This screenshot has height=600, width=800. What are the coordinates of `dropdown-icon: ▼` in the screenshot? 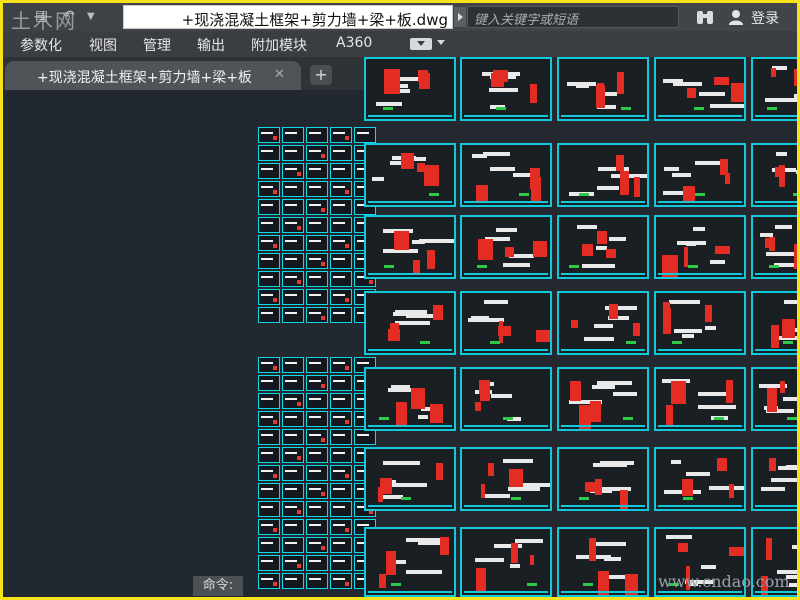 It's located at (91, 16).